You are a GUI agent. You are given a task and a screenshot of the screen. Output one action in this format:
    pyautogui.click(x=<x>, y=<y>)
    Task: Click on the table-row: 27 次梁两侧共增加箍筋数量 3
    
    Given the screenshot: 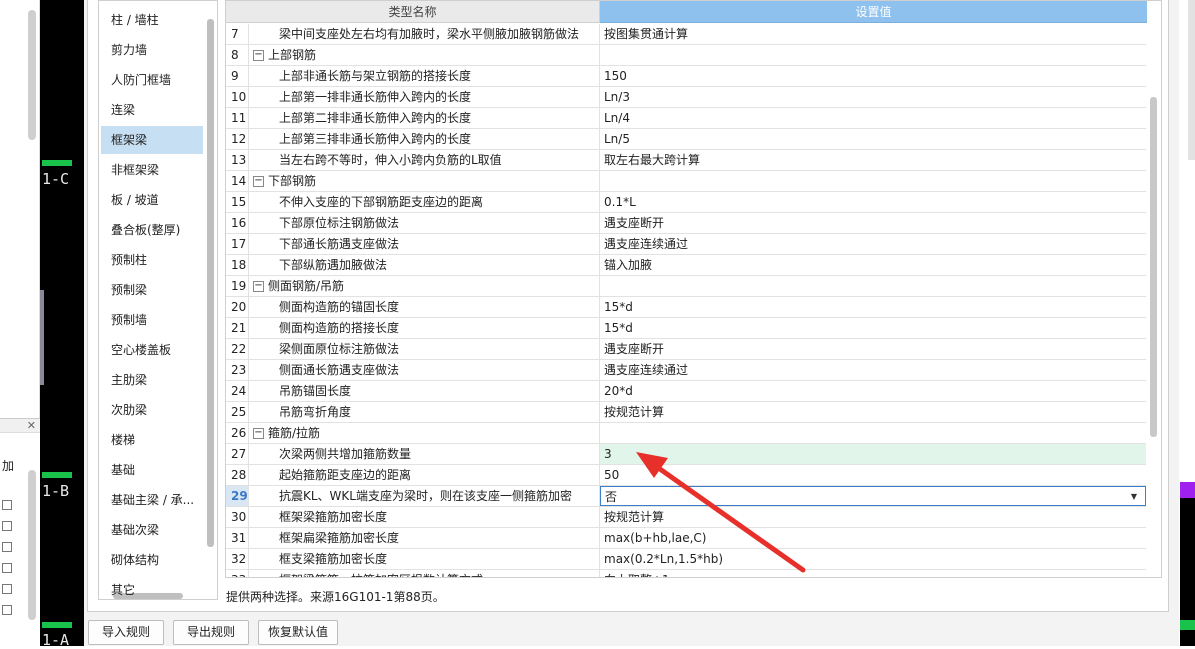 What is the action you would take?
    pyautogui.click(x=686, y=454)
    